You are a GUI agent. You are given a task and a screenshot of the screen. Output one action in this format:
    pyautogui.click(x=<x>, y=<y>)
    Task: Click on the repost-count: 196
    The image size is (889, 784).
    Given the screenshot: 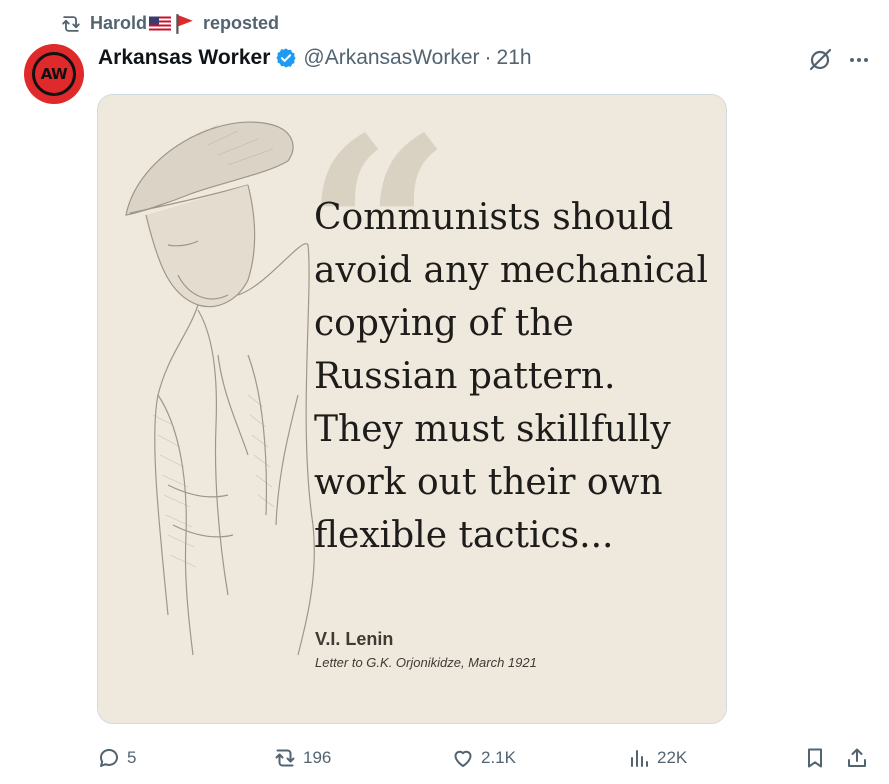 What is the action you would take?
    pyautogui.click(x=317, y=757)
    